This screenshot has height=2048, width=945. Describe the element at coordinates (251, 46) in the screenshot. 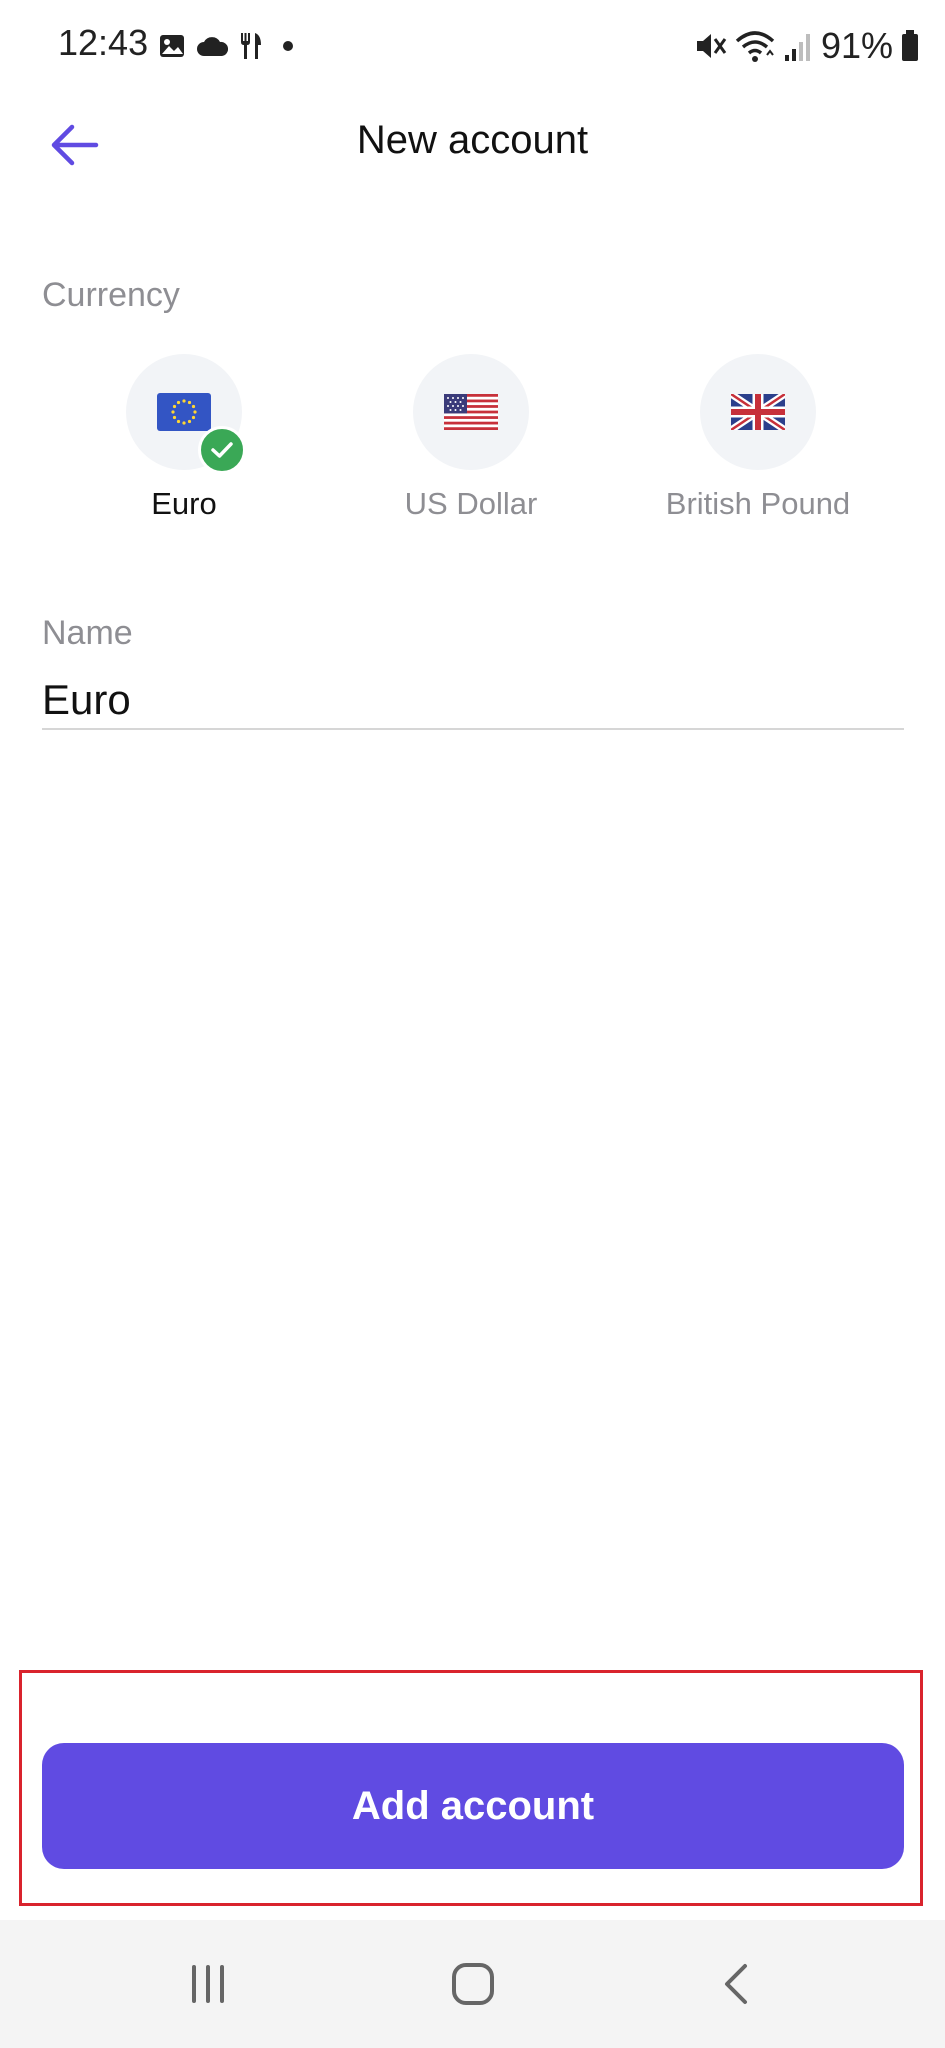

I see `restaurant-icon` at that location.